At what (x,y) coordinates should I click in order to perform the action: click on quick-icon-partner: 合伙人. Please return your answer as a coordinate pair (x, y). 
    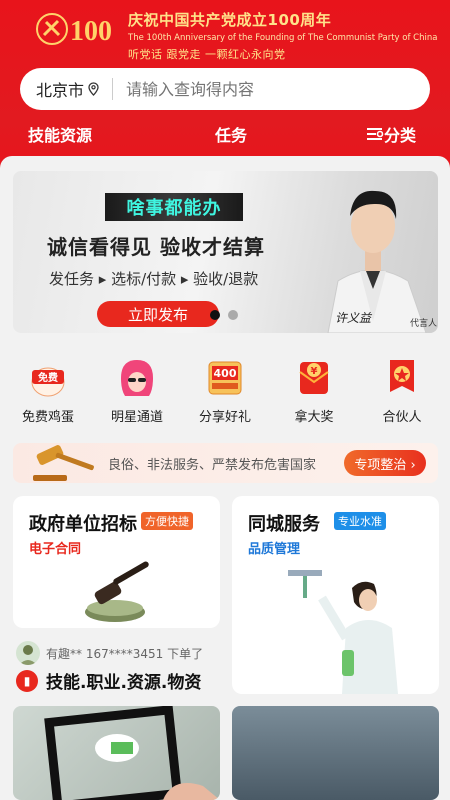
    Looking at the image, I should click on (402, 390).